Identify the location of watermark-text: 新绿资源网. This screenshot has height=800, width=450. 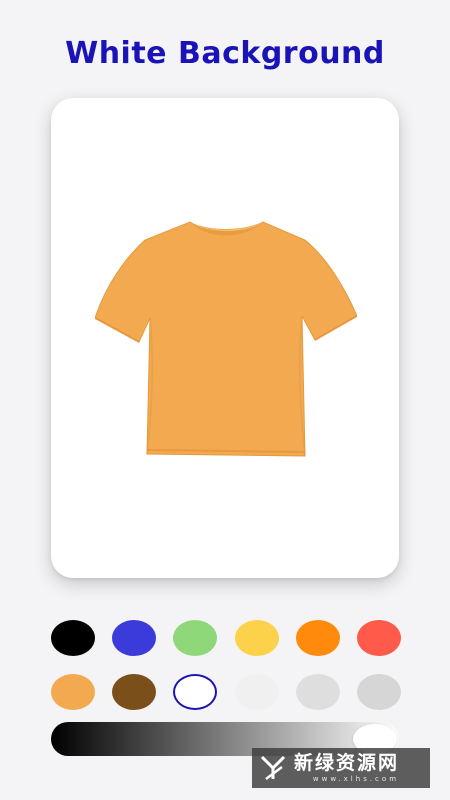
(347, 762).